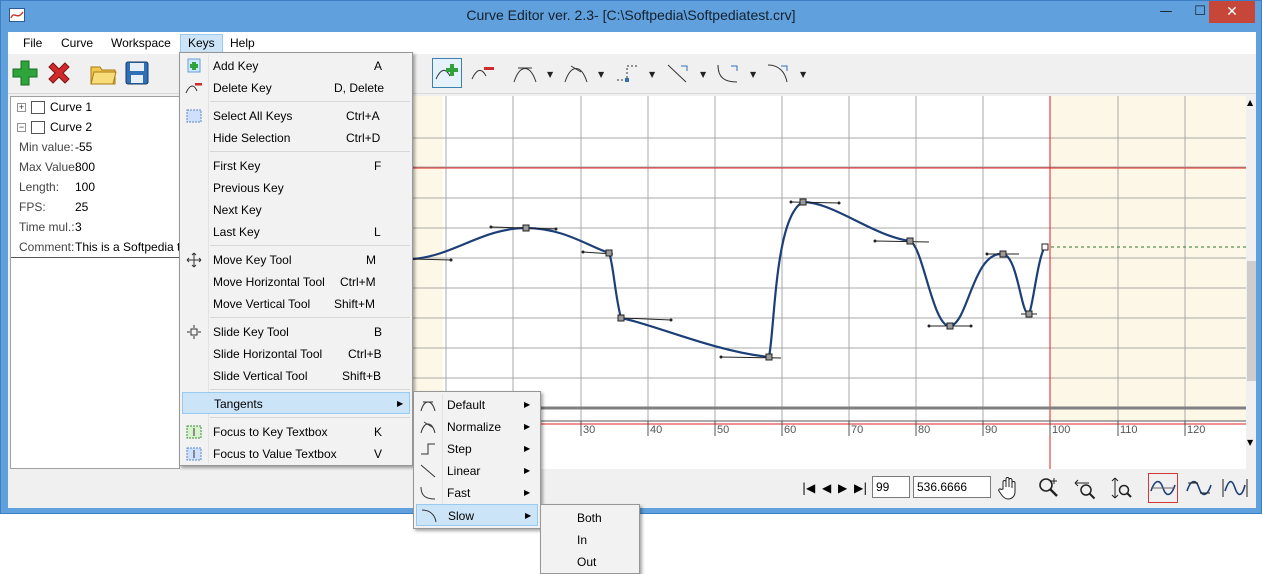 Image resolution: width=1262 pixels, height=574 pixels. Describe the element at coordinates (891, 487) in the screenshot. I see `key-frame-textbox: 99` at that location.